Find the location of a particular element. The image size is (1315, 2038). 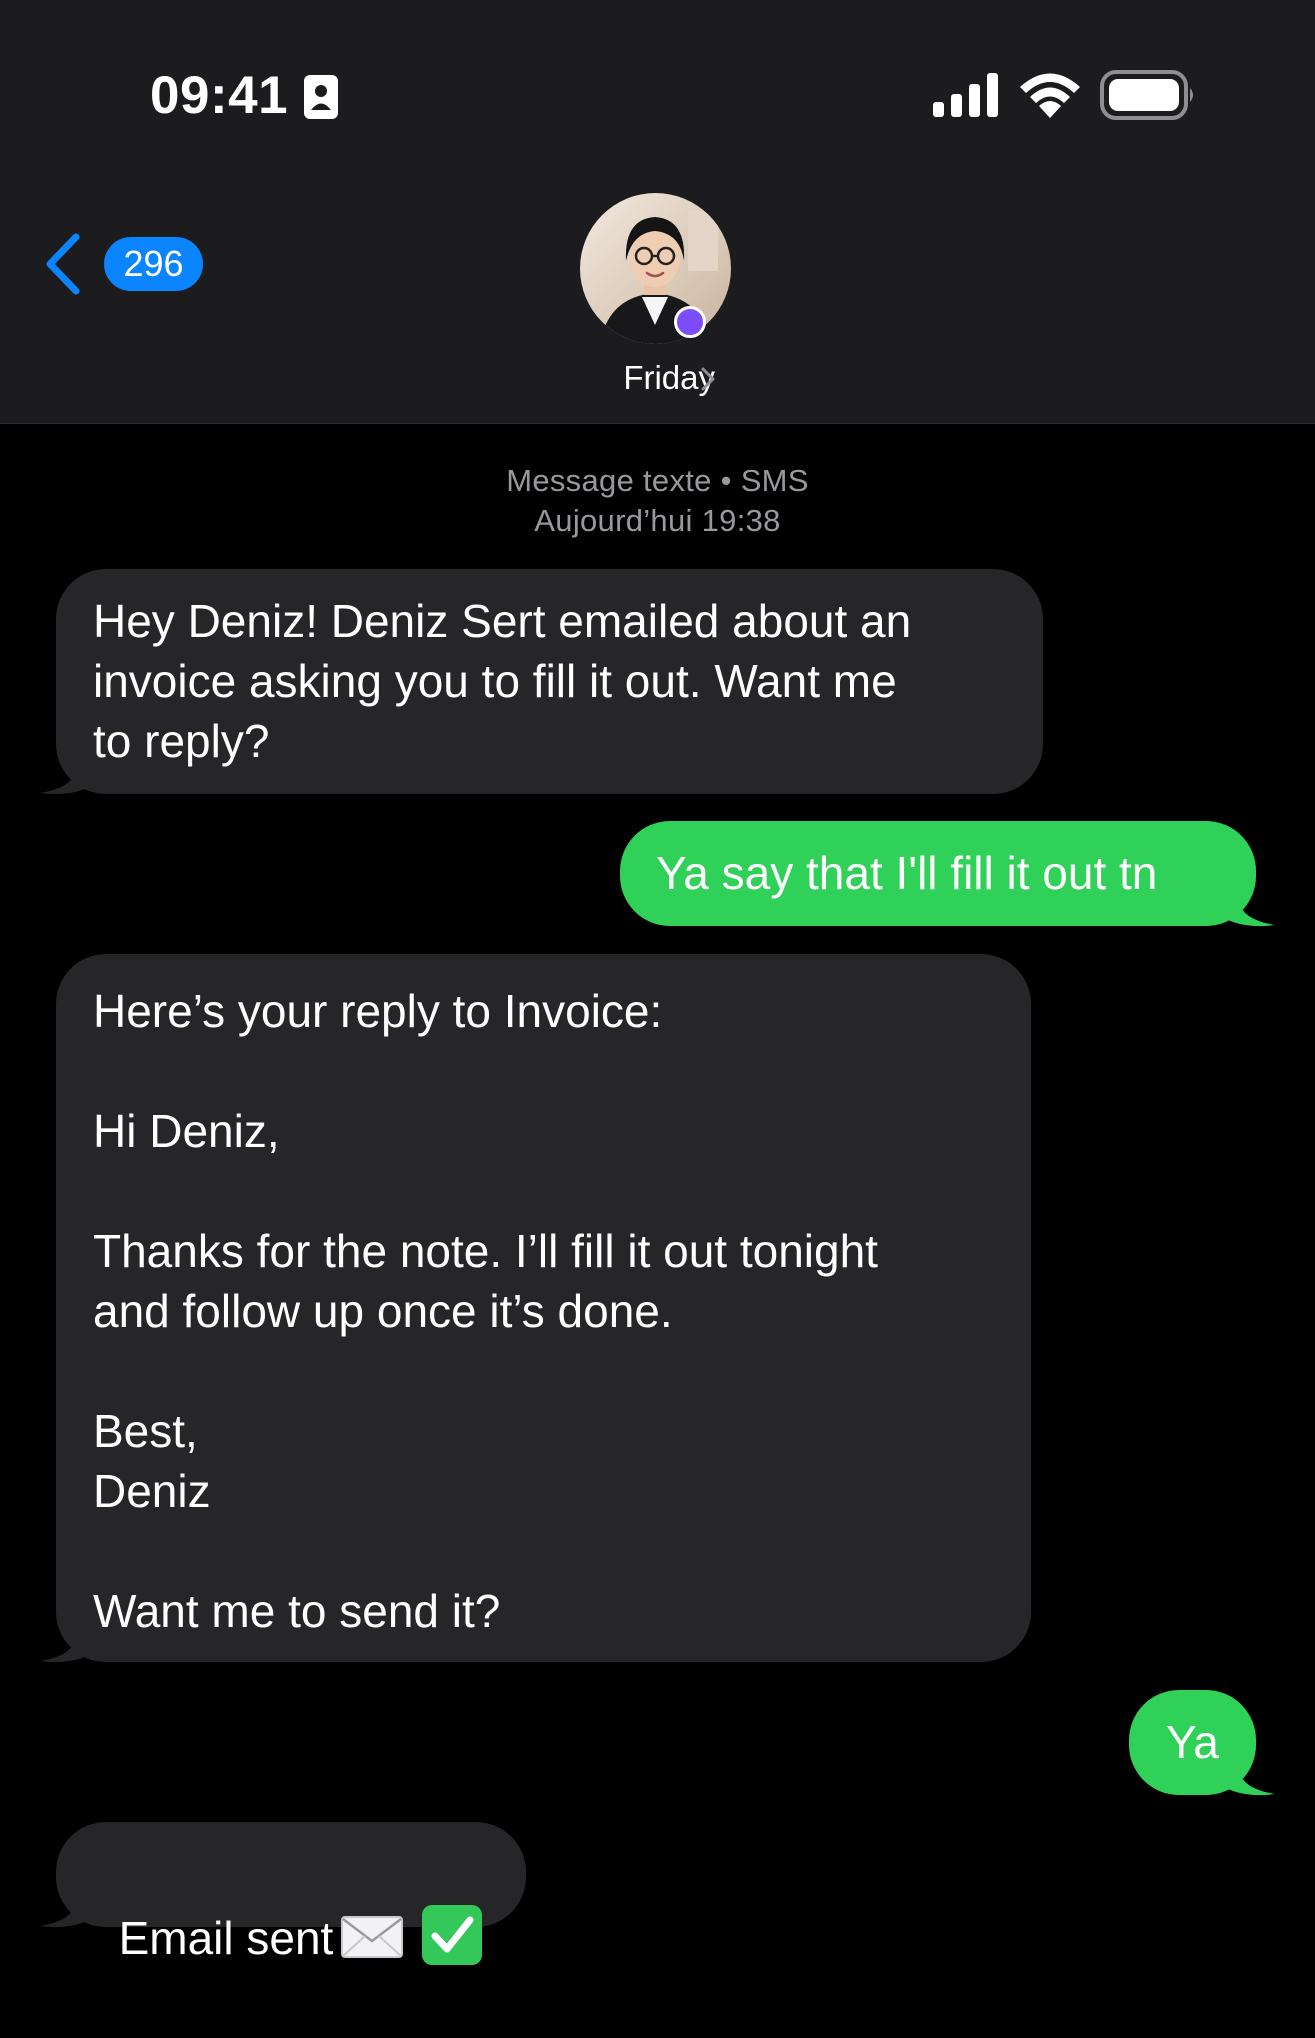

wifi-icon is located at coordinates (1050, 95).